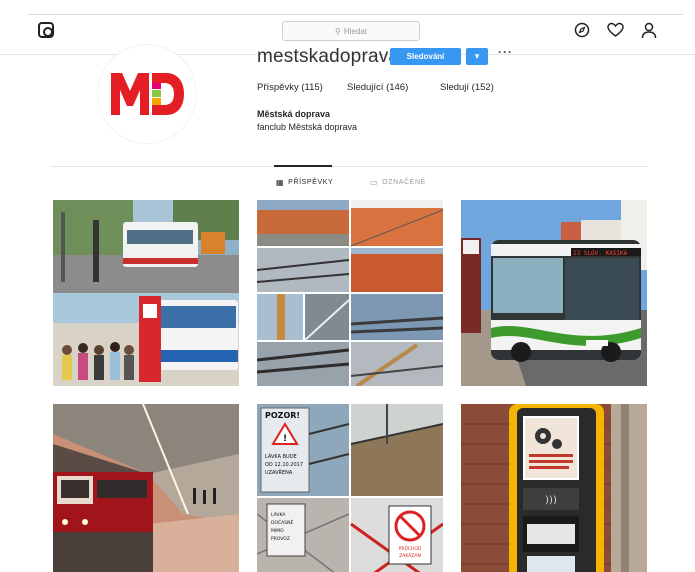  I want to click on search-placeholder: Hledat, so click(355, 31).